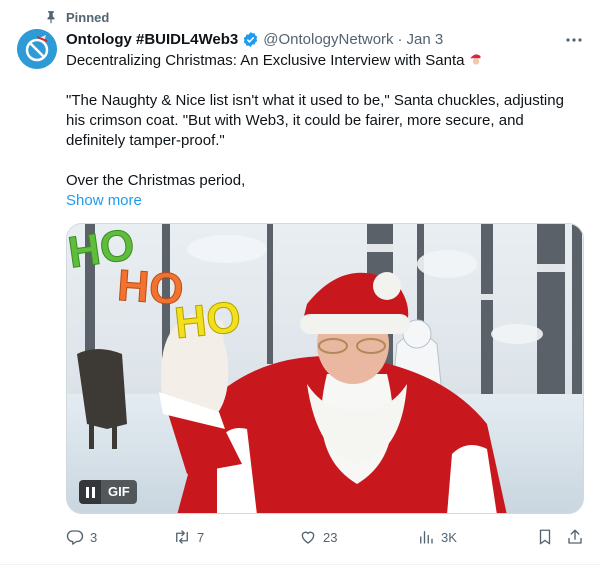 This screenshot has height=565, width=600. I want to click on santa-emoji-icon, so click(476, 60).